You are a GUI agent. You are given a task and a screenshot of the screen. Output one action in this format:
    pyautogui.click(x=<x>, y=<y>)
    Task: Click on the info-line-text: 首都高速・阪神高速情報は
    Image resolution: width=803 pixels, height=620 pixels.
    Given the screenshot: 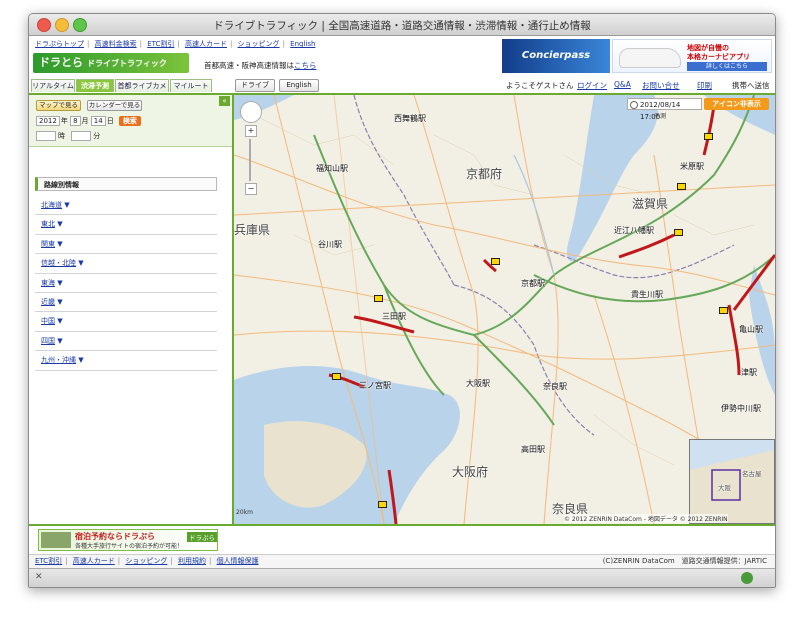 What is the action you would take?
    pyautogui.click(x=249, y=65)
    